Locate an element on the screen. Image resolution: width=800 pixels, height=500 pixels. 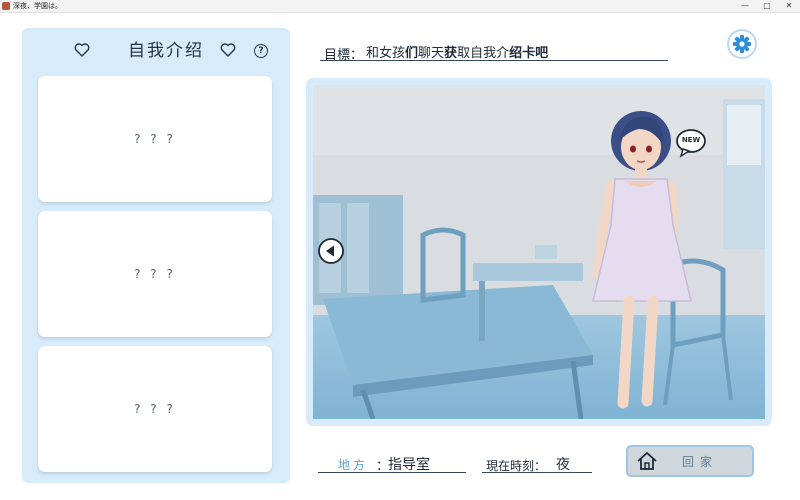
settings-button is located at coordinates (742, 44).